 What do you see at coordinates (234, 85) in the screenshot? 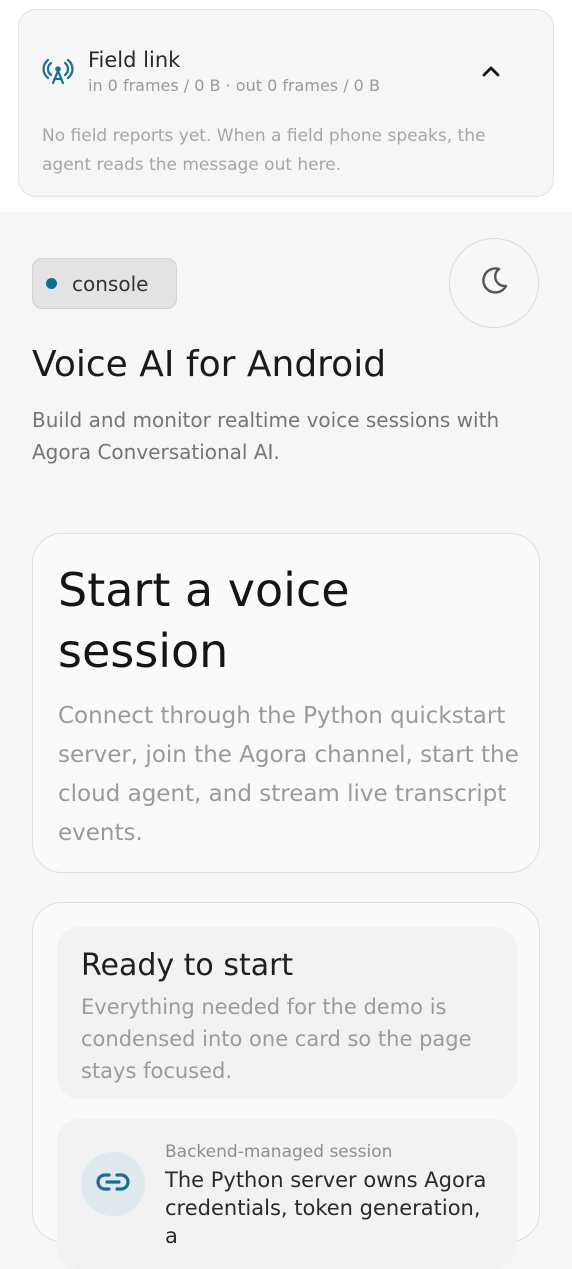
I see `field-link-stats: in 0 frames / 0 B · out 0 frames / 0 B` at bounding box center [234, 85].